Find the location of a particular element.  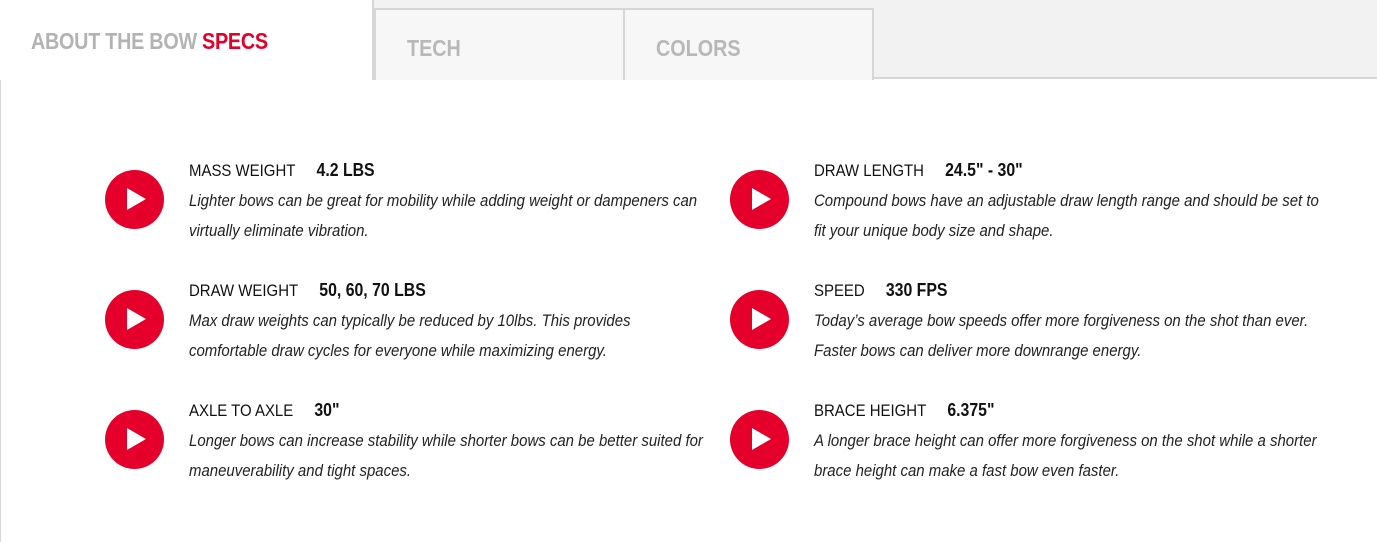

tab-about-the-bow-specs: ABOUT THE BOW SPECS is located at coordinates (187, 40).